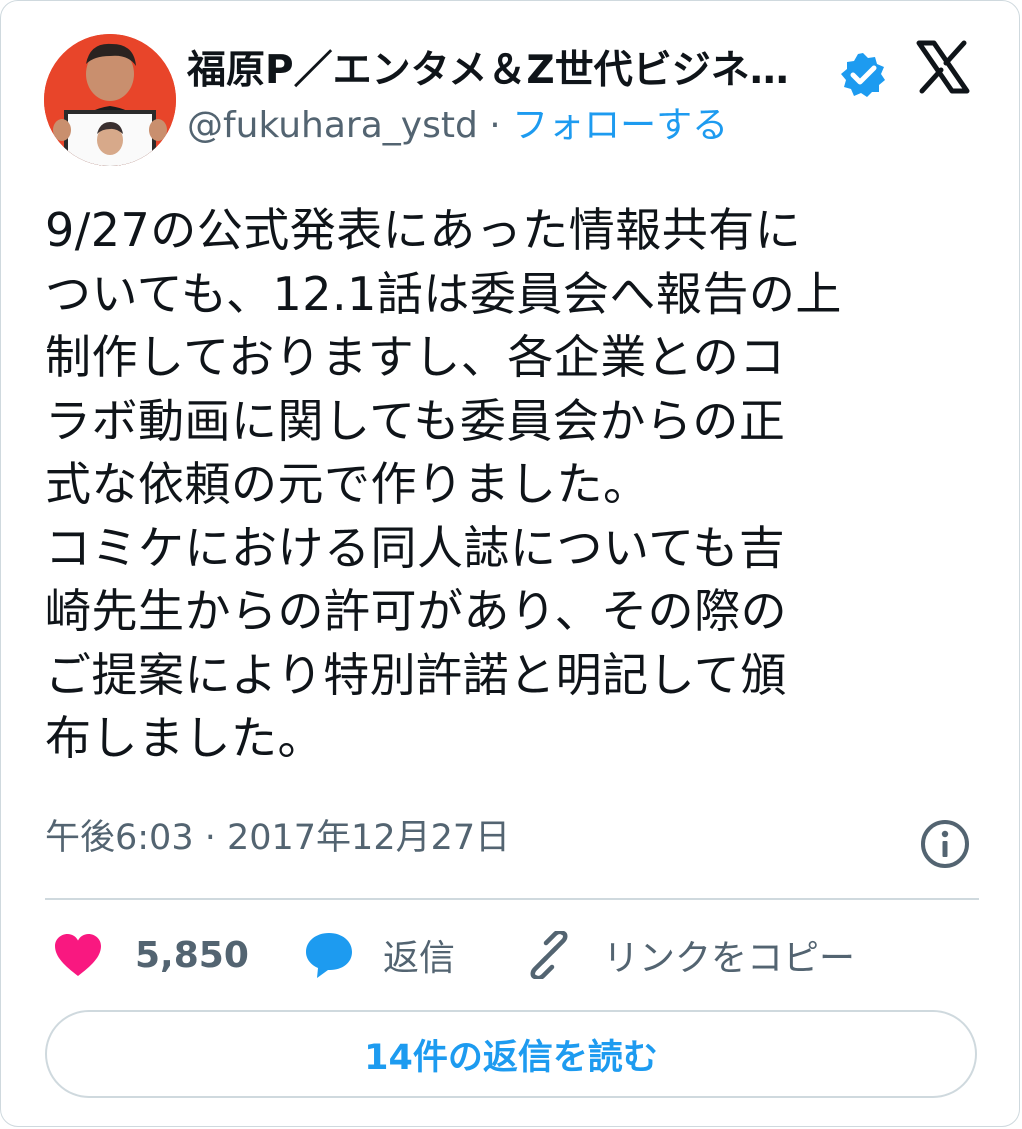 The image size is (1022, 1129). Describe the element at coordinates (549, 955) in the screenshot. I see `link-icon` at that location.